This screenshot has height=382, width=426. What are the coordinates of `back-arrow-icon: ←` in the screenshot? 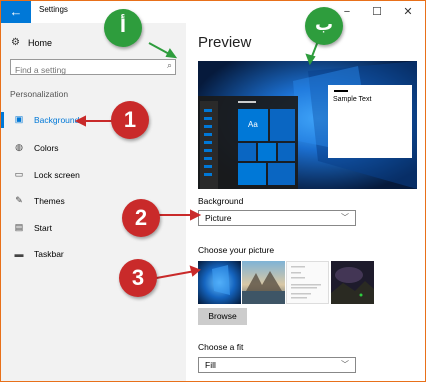 It's located at (16, 11).